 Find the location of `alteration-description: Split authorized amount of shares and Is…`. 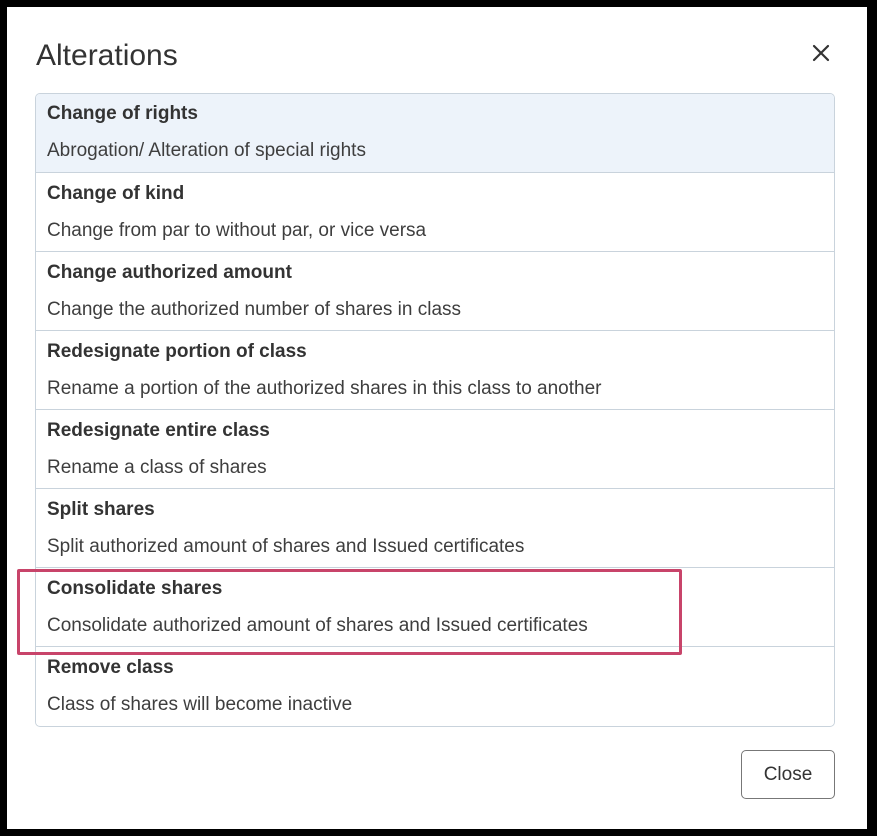

alteration-description: Split authorized amount of shares and Is… is located at coordinates (286, 546).